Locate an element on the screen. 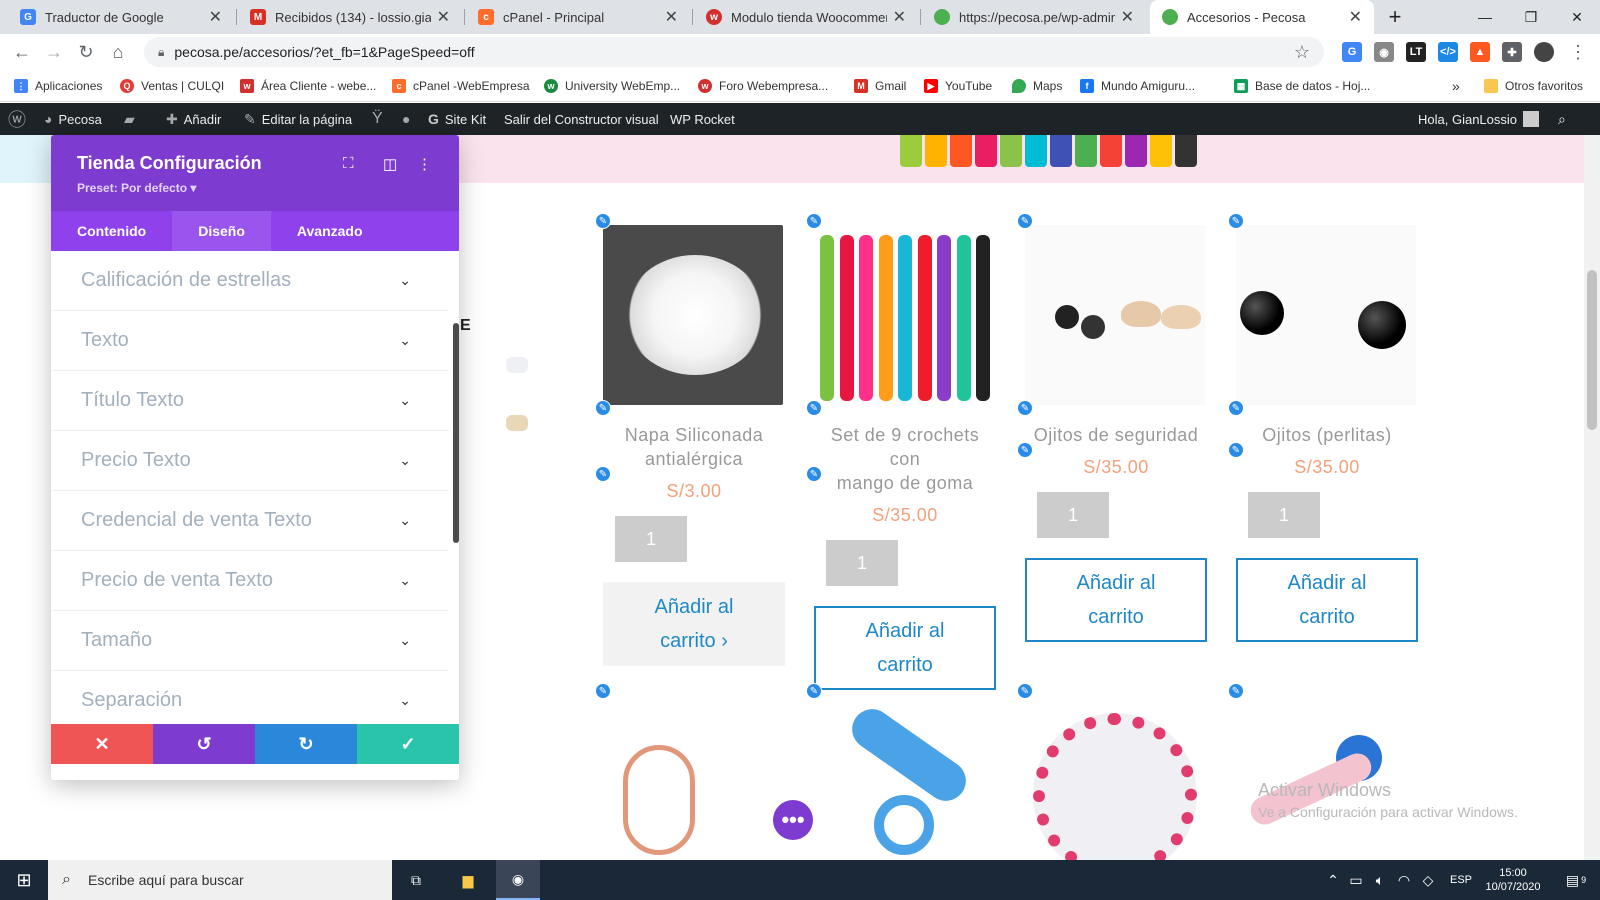 The width and height of the screenshot is (1600, 900). bookmark-overflow: » is located at coordinates (1456, 86).